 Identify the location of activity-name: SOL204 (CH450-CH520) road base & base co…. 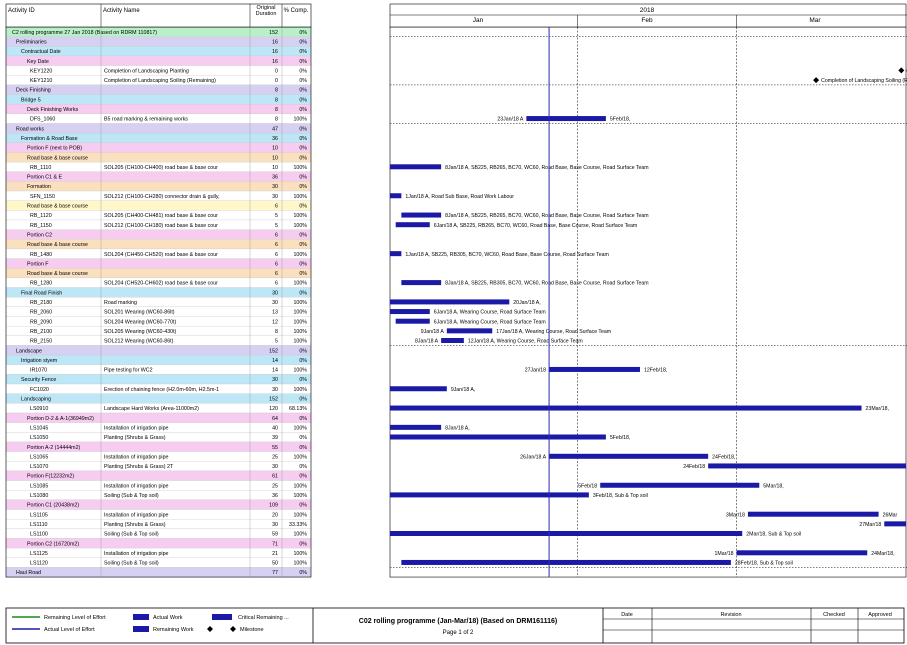
(161, 255).